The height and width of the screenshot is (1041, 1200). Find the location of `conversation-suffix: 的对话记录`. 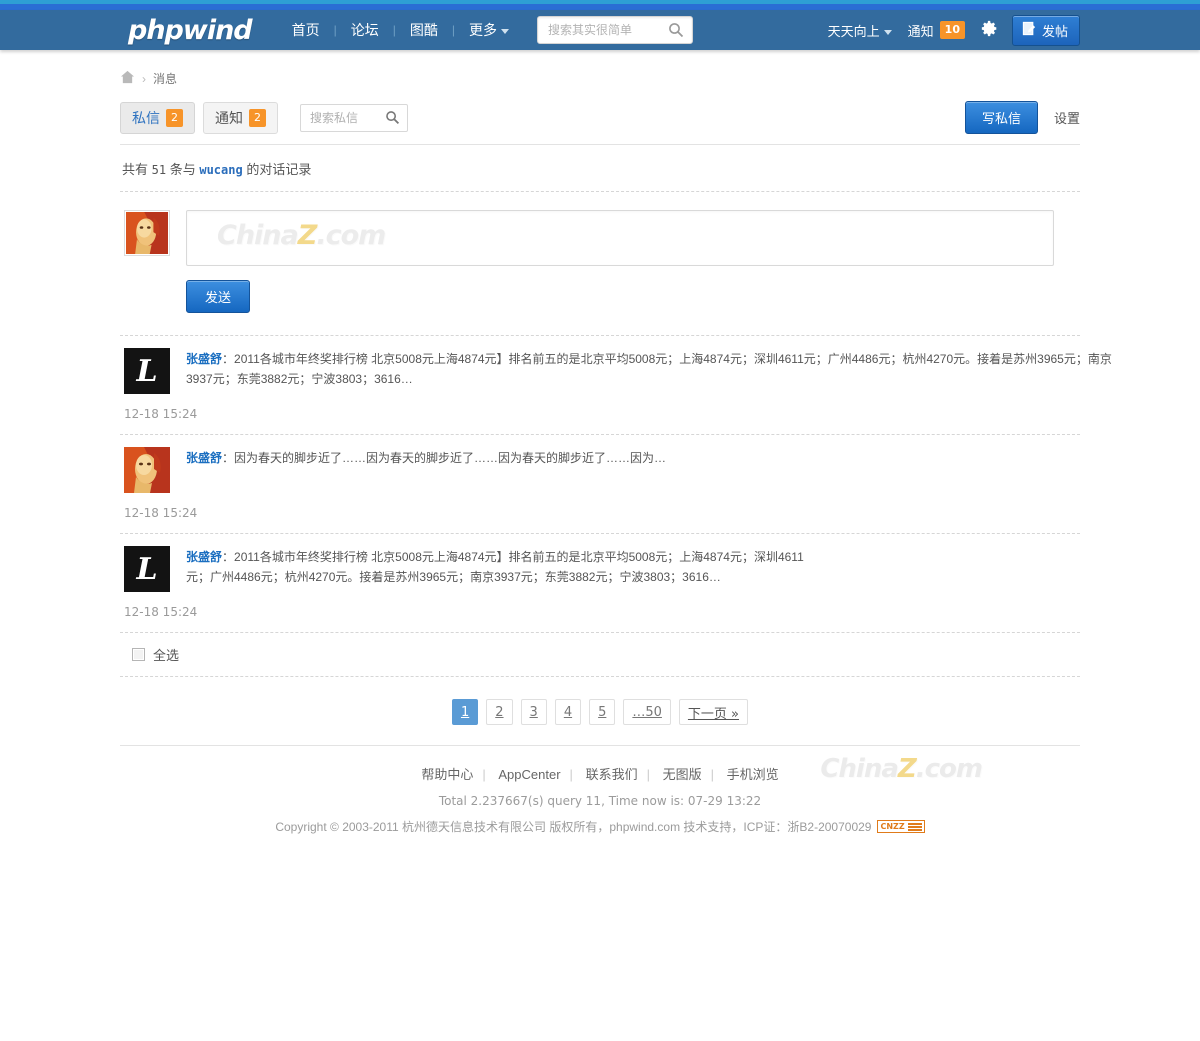

conversation-suffix: 的对话记录 is located at coordinates (279, 169).